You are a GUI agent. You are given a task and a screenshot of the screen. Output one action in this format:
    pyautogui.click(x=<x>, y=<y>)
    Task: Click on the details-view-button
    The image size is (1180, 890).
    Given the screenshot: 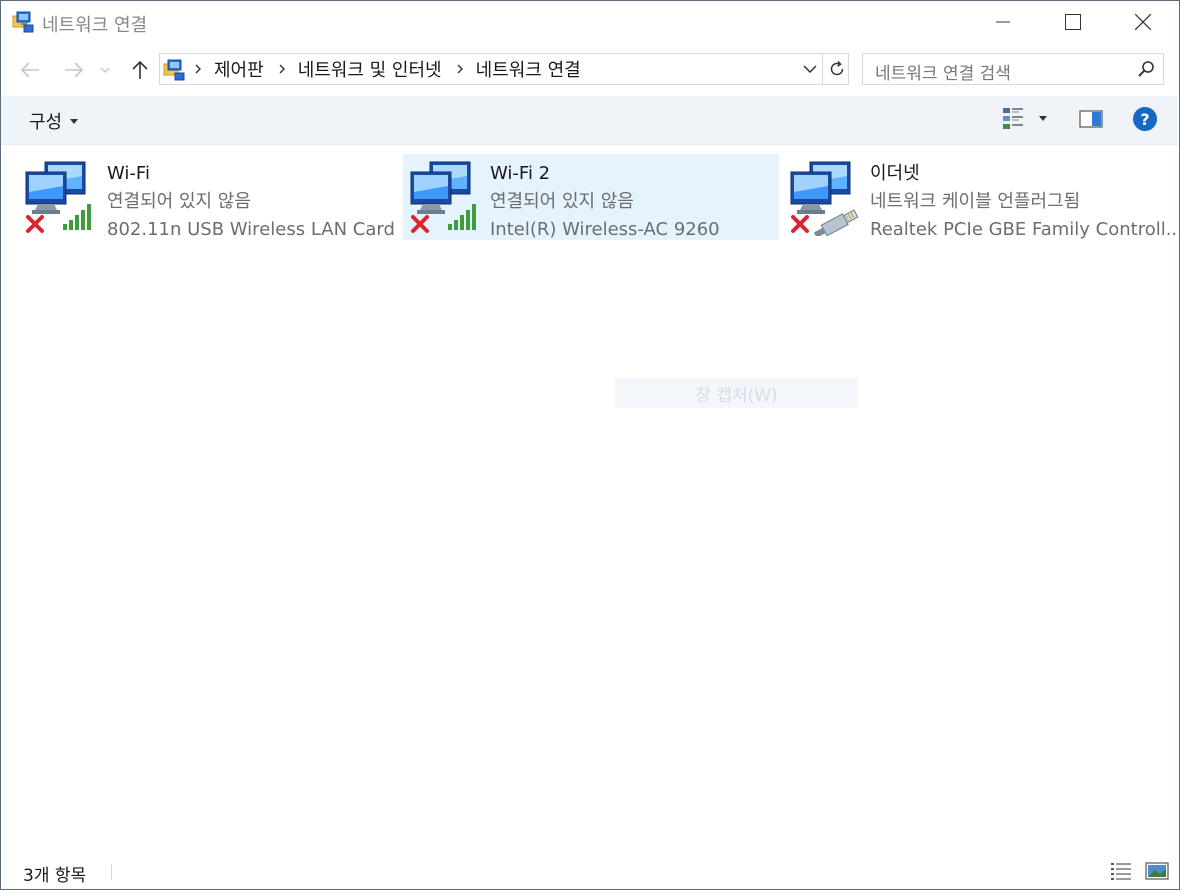 What is the action you would take?
    pyautogui.click(x=1121, y=873)
    